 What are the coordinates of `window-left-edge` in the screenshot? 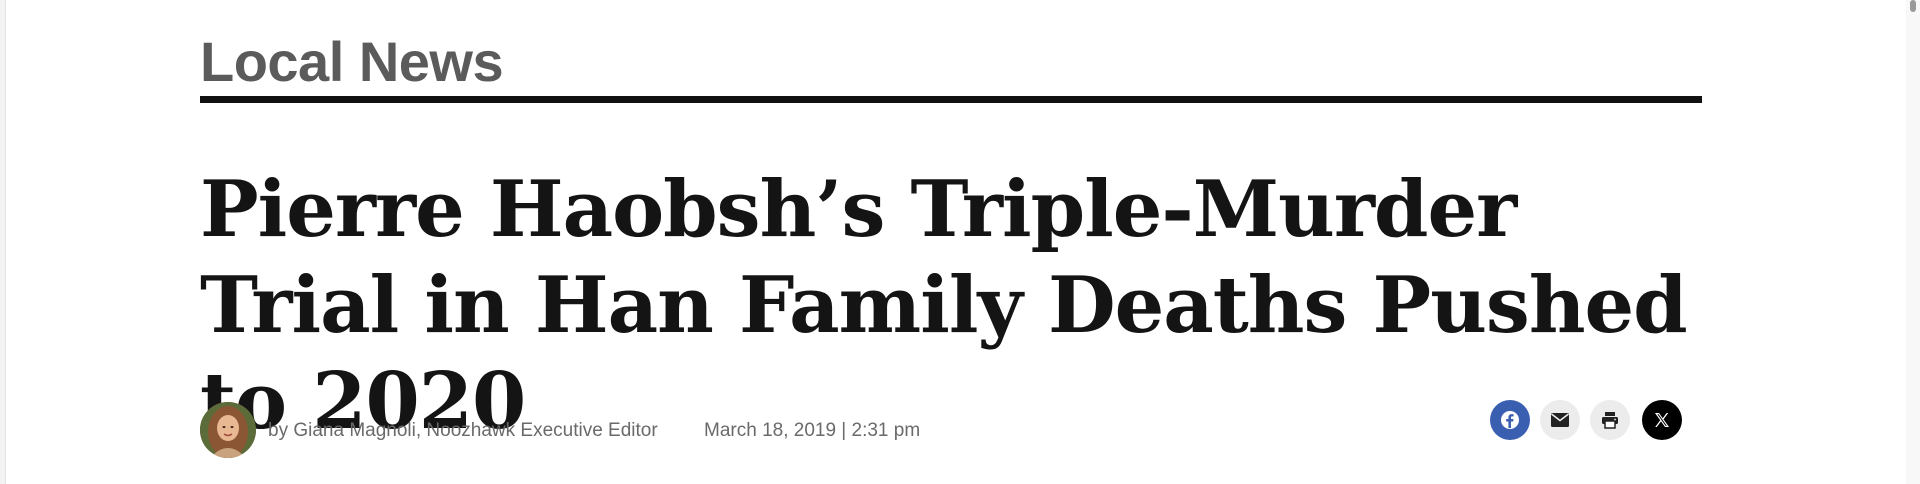 It's located at (3, 242).